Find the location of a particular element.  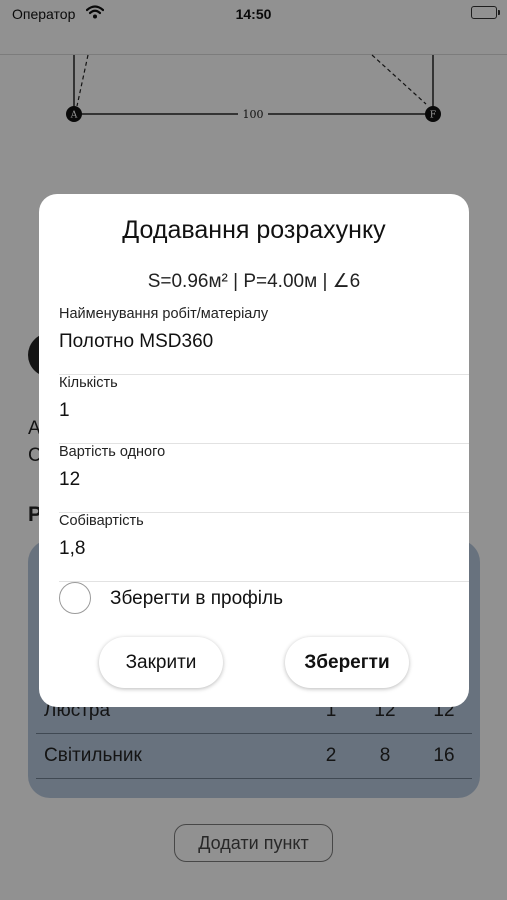

work-name-field: Найменування робіт/матеріалу is located at coordinates (264, 340).